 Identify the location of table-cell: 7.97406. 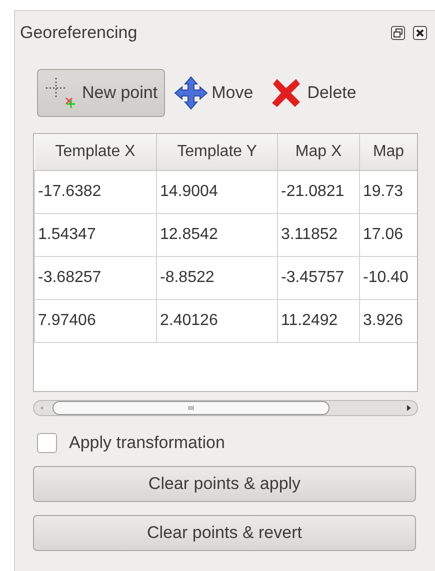
(95, 320).